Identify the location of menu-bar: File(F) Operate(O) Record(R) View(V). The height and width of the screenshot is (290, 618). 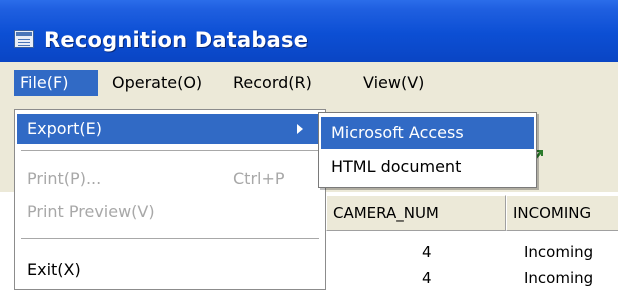
(309, 82).